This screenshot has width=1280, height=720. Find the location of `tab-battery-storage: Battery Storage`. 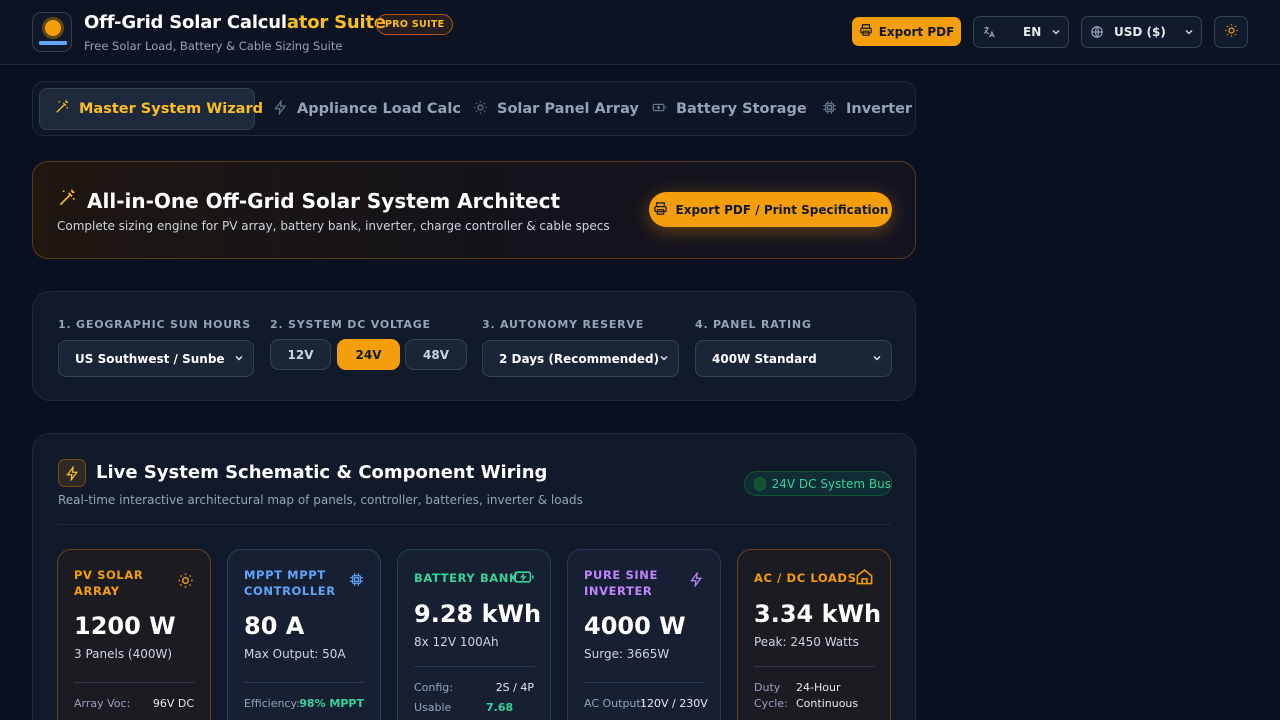

tab-battery-storage: Battery Storage is located at coordinates (729, 109).